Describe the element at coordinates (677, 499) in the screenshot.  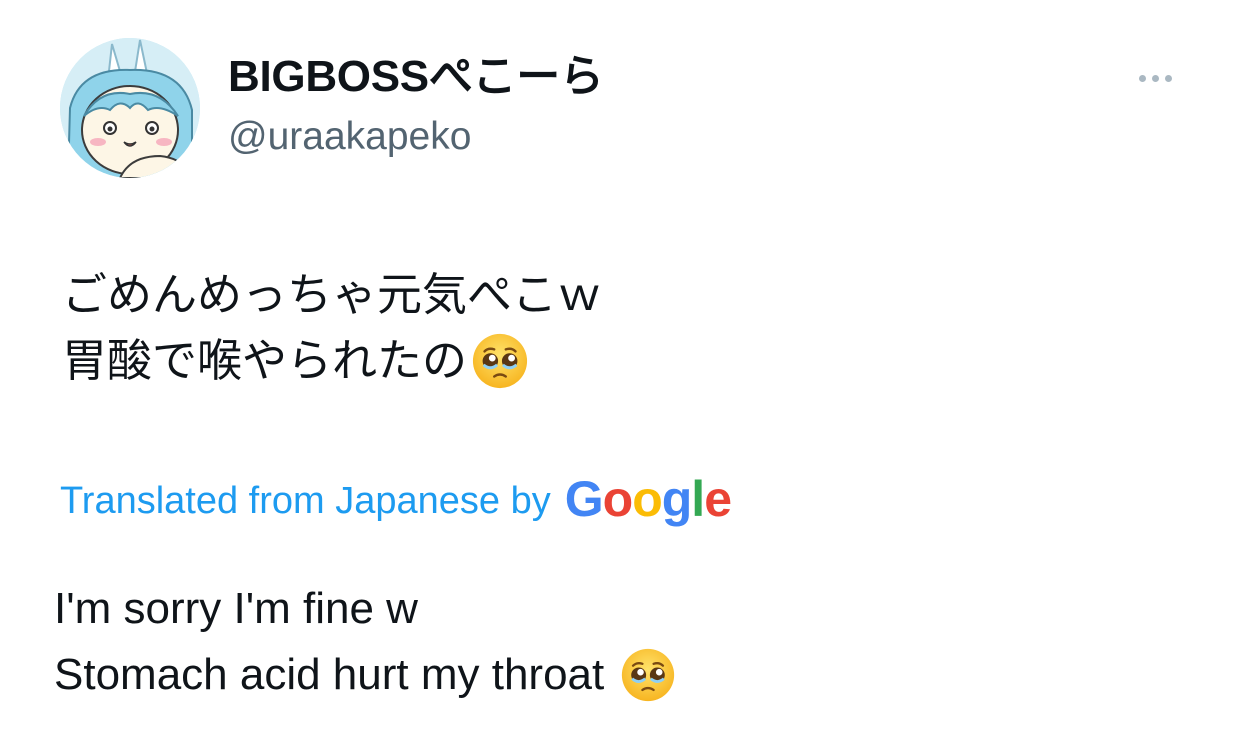
I see `google-logo-letter: g` at that location.